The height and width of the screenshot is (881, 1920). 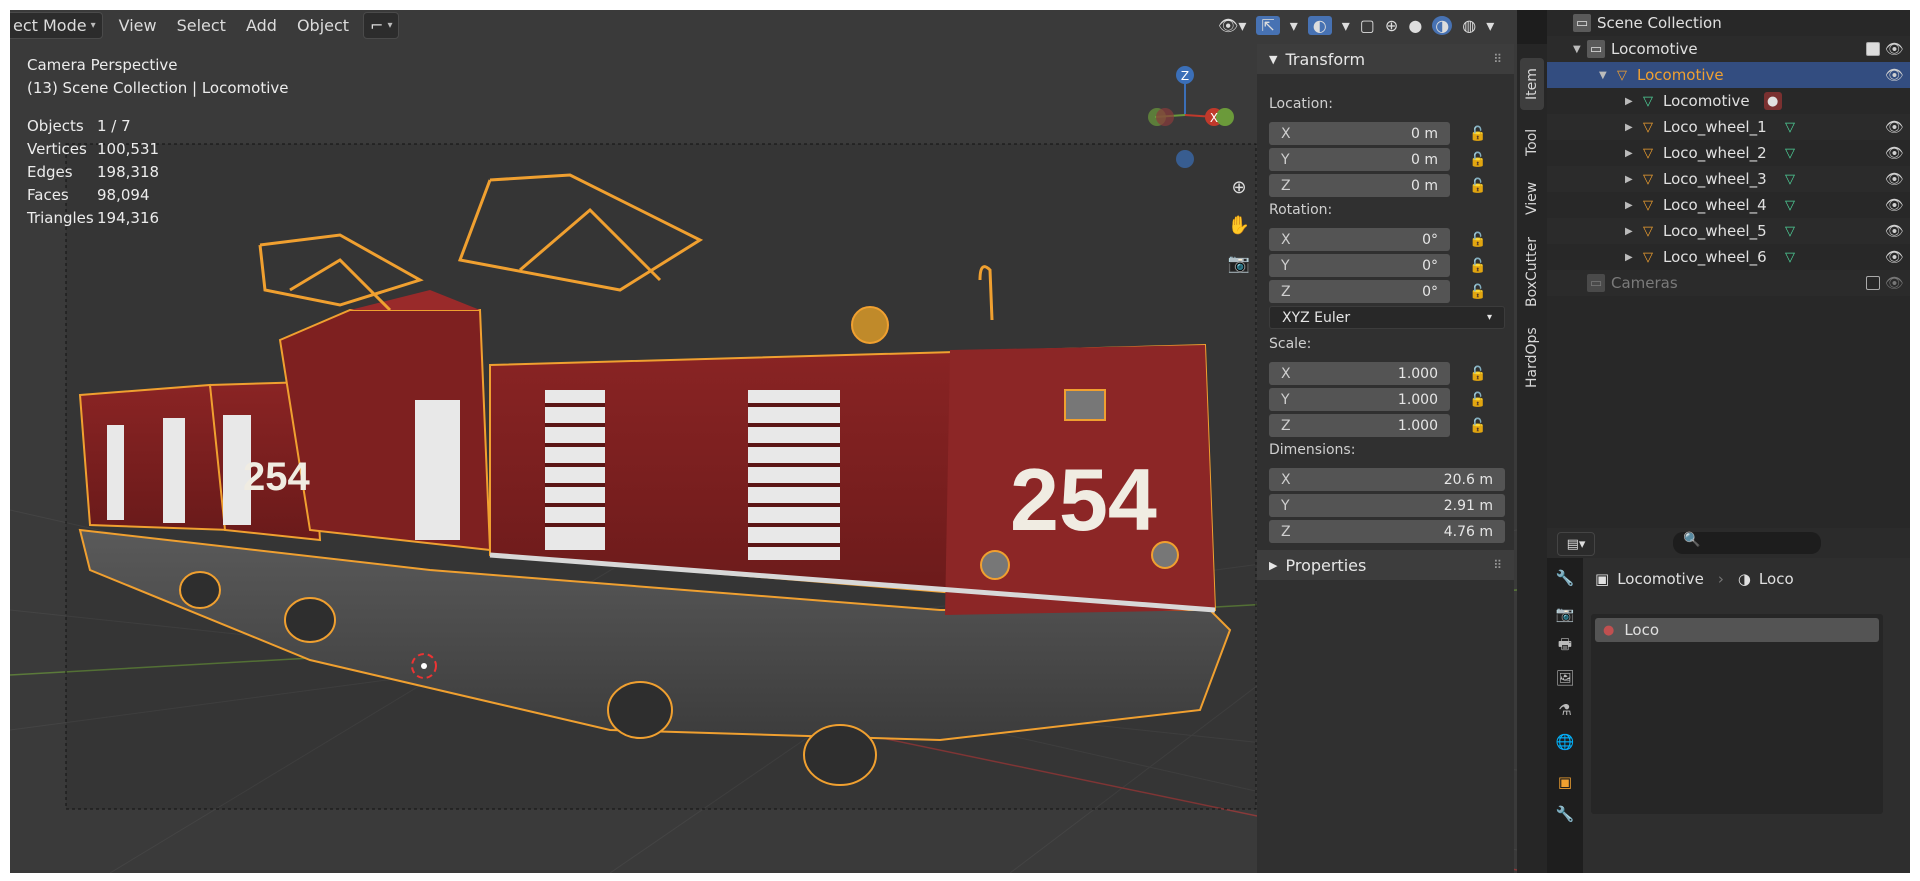 I want to click on rotation-z-field: Z 0°, so click(x=1359, y=291).